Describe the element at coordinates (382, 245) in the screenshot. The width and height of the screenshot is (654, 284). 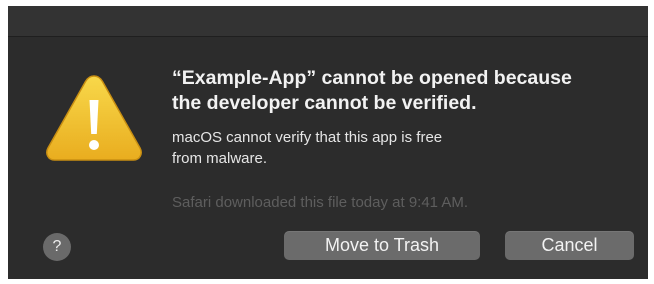
I see `move-to-trash-button: Move to Trash` at that location.